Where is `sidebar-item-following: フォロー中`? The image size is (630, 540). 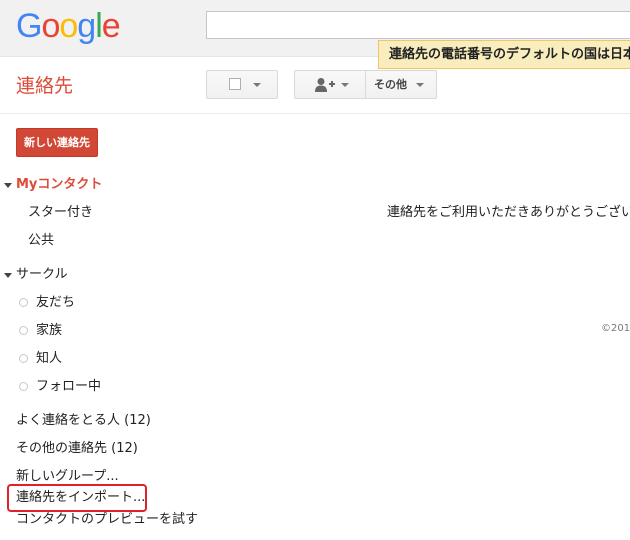 sidebar-item-following: フォロー中 is located at coordinates (68, 387).